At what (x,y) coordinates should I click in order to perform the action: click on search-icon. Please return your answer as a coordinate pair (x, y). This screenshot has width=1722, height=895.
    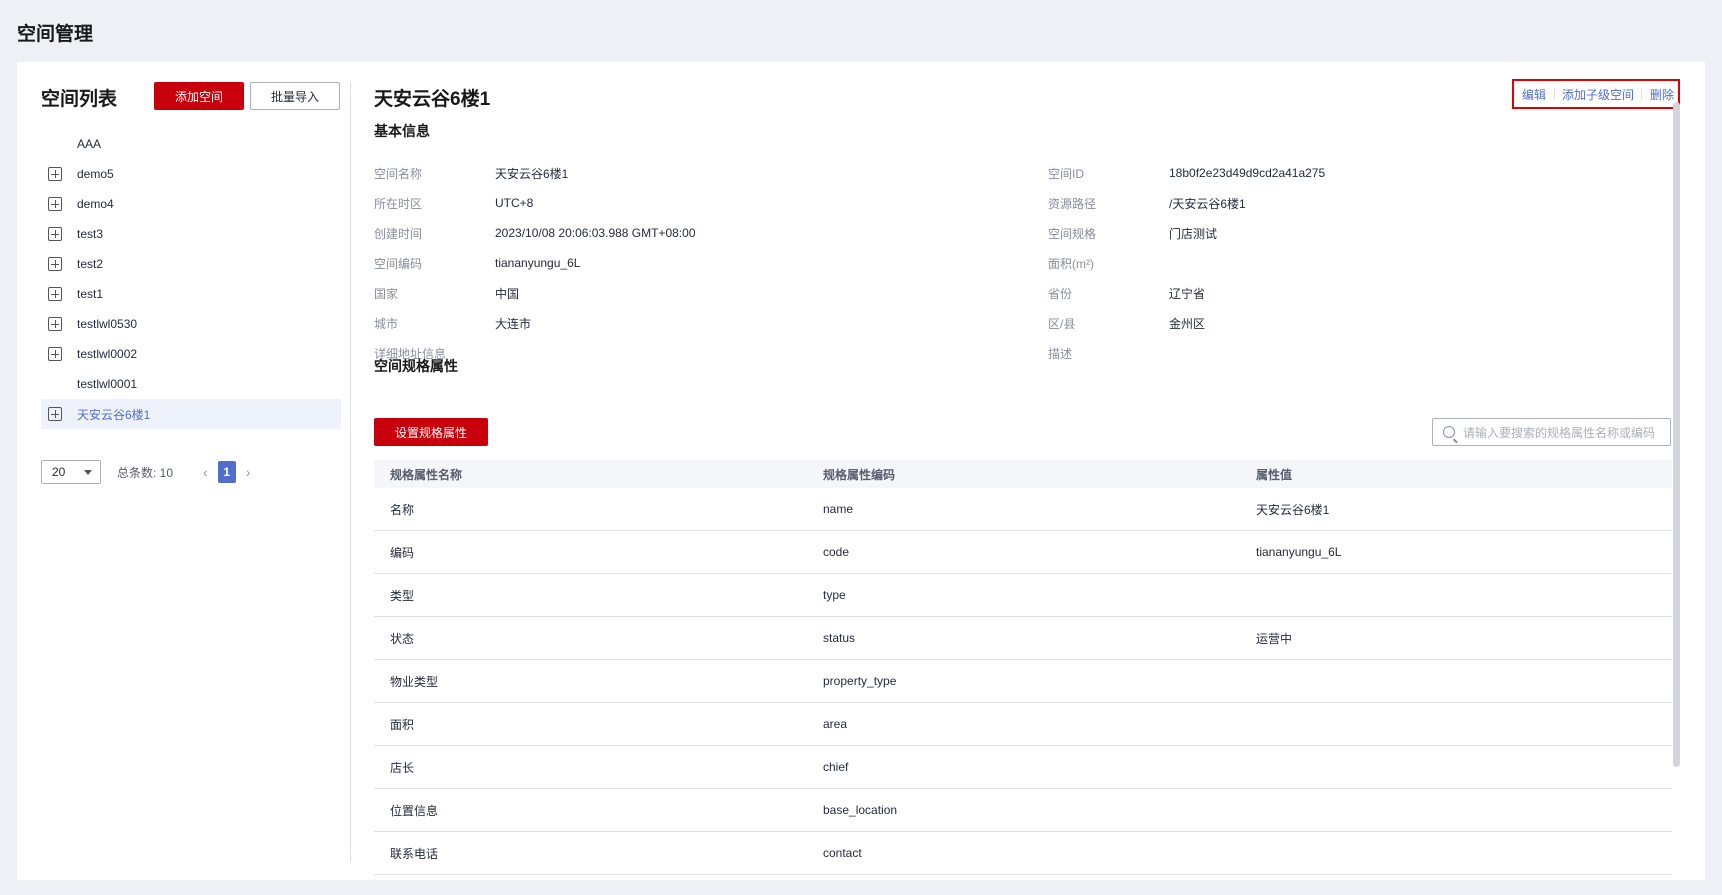
    Looking at the image, I should click on (1449, 432).